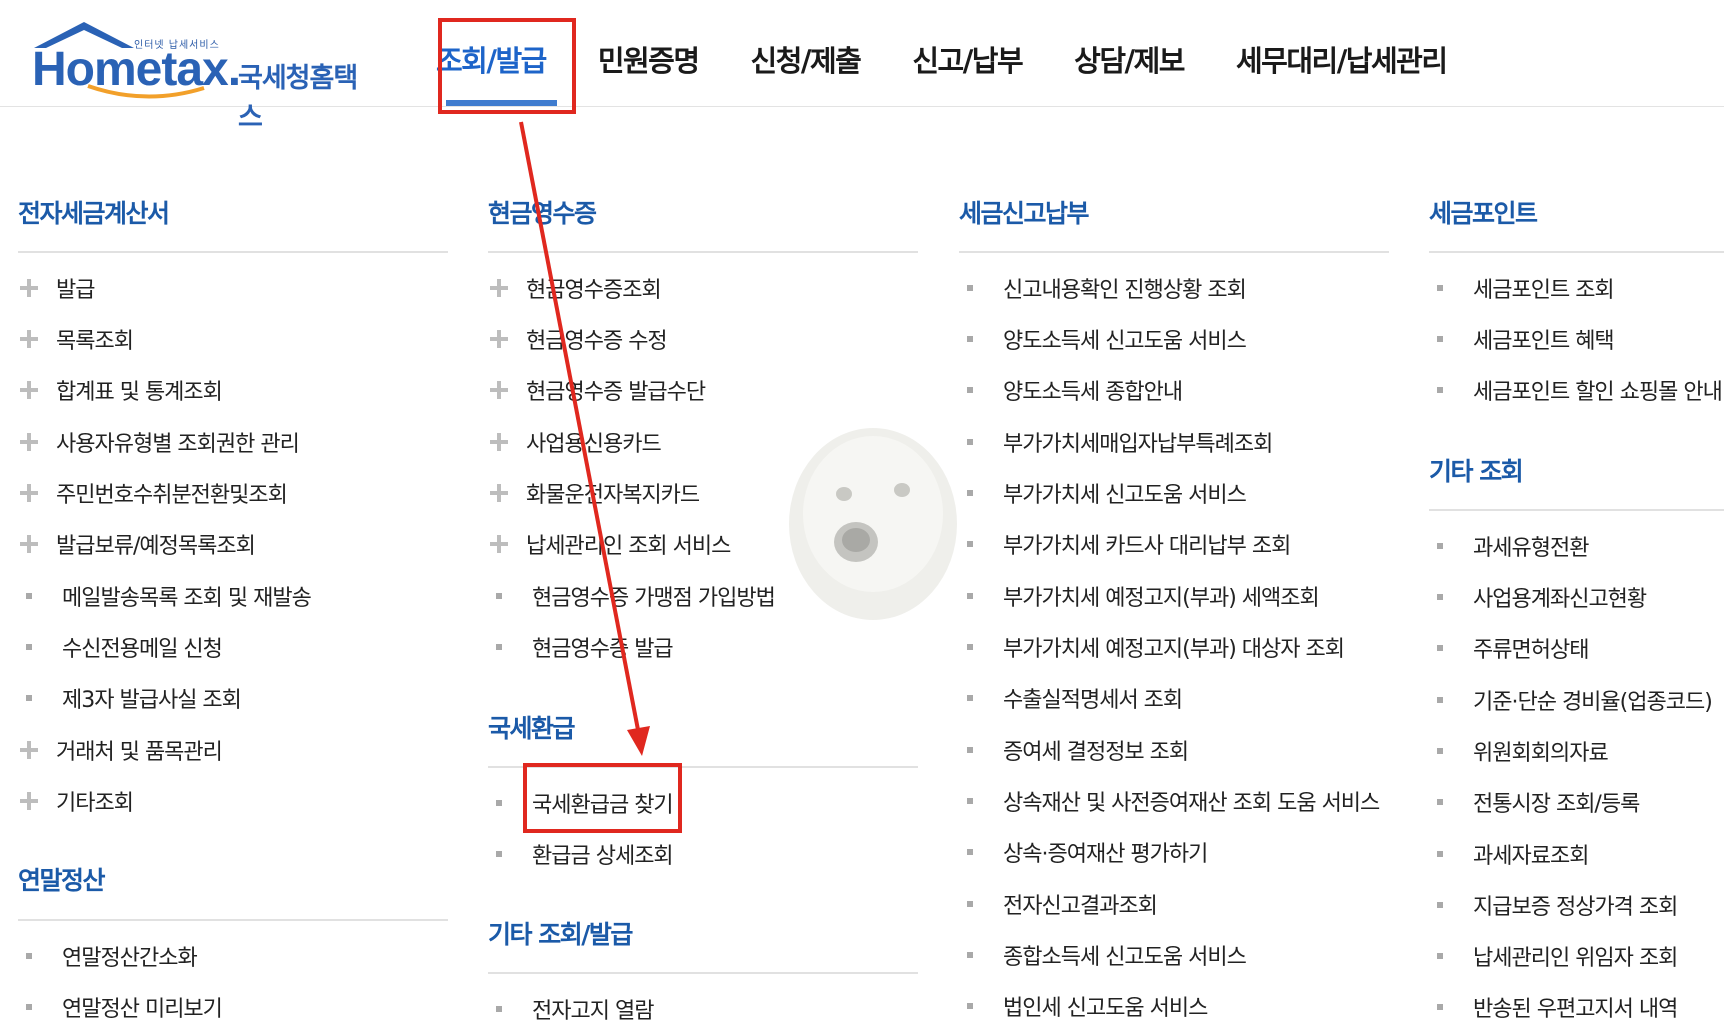  Describe the element at coordinates (1096, 752) in the screenshot. I see `menu-item-label: 증여세 결정정보 조회` at that location.